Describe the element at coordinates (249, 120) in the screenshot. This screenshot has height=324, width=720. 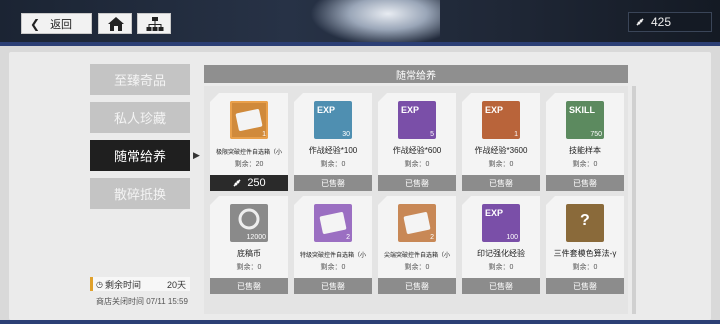
I see `box-icon: 1` at that location.